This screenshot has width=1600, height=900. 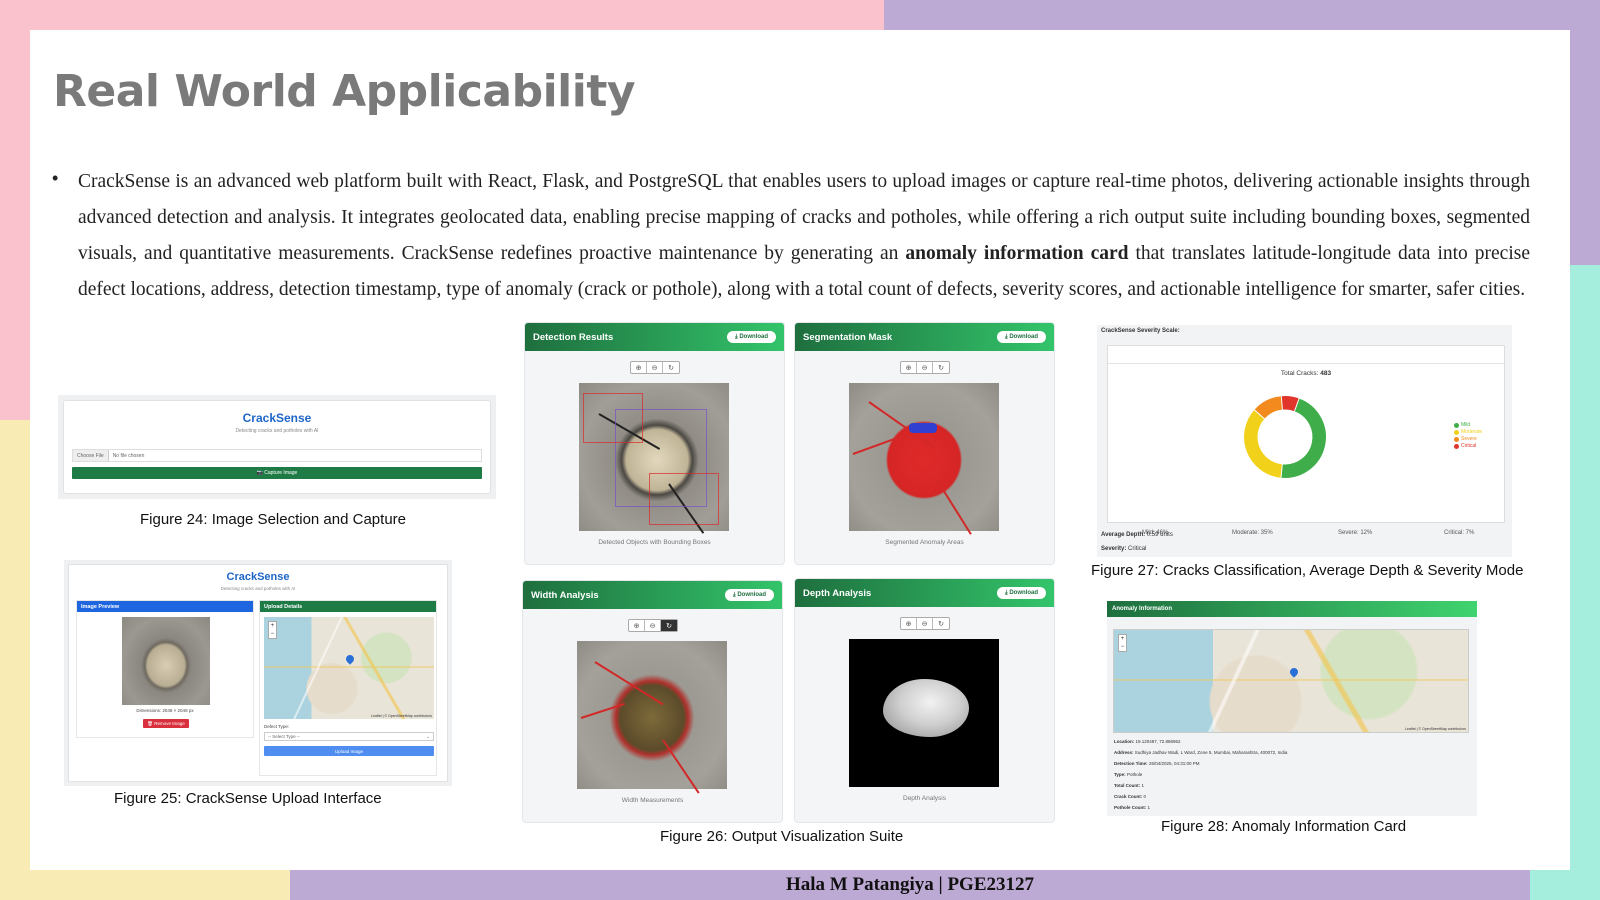 I want to click on detection-image, so click(x=654, y=458).